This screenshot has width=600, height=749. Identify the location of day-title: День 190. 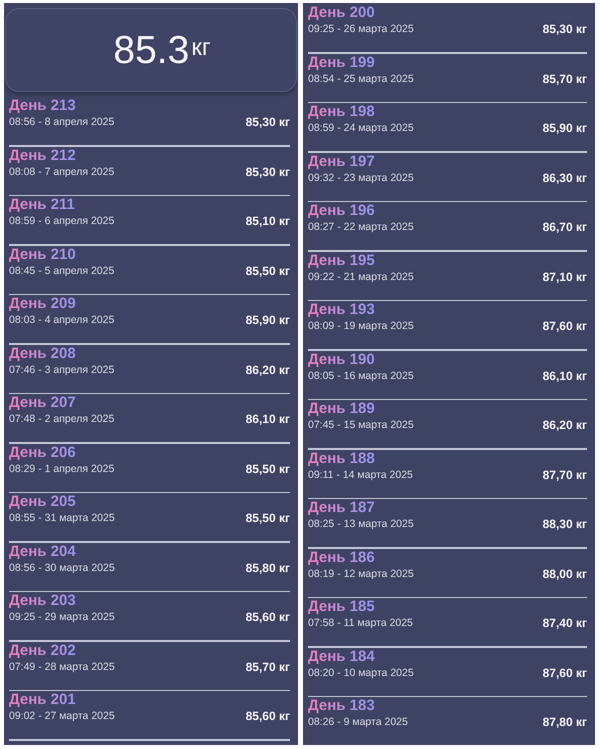
(341, 359).